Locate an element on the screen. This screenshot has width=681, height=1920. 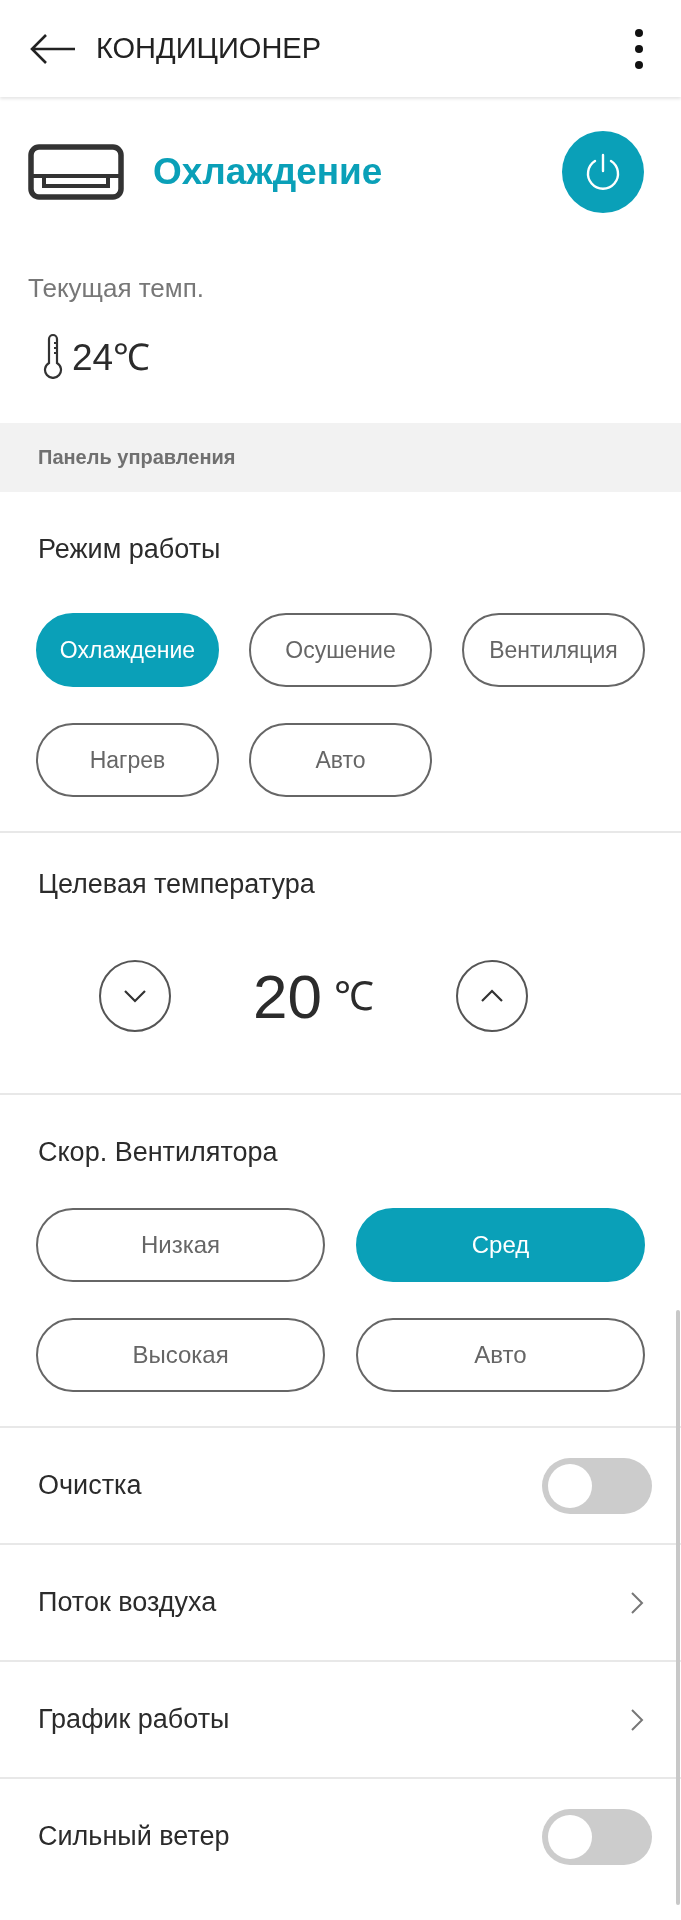
option-chip: Вентиляция is located at coordinates (553, 650).